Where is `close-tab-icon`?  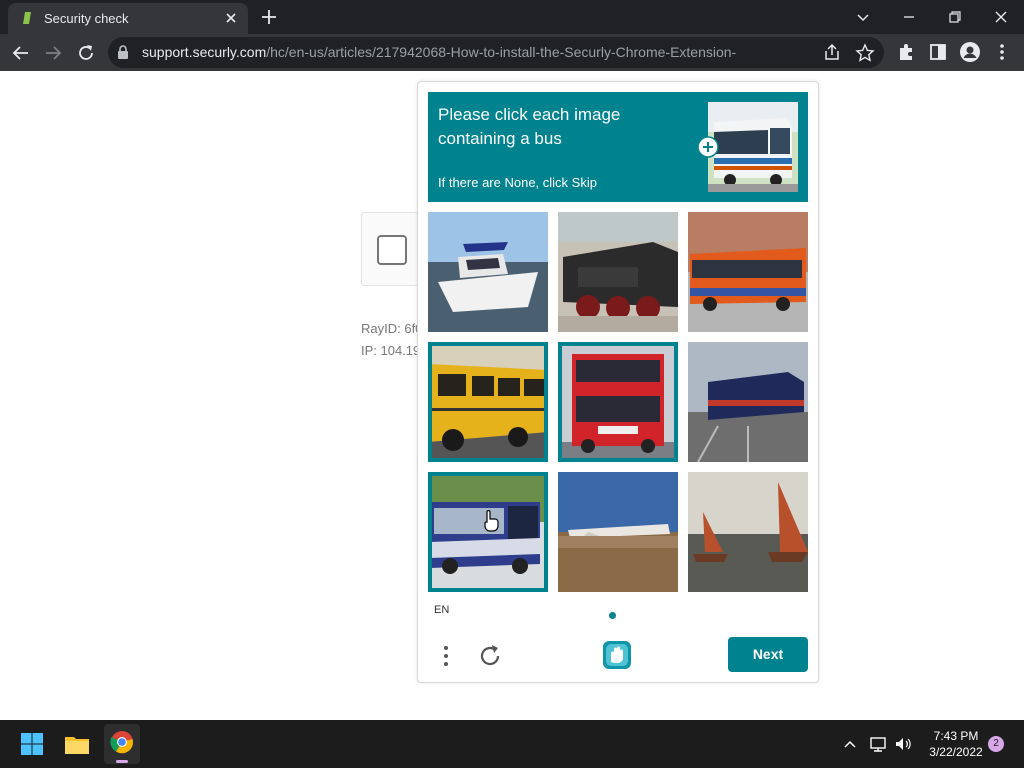 close-tab-icon is located at coordinates (231, 18).